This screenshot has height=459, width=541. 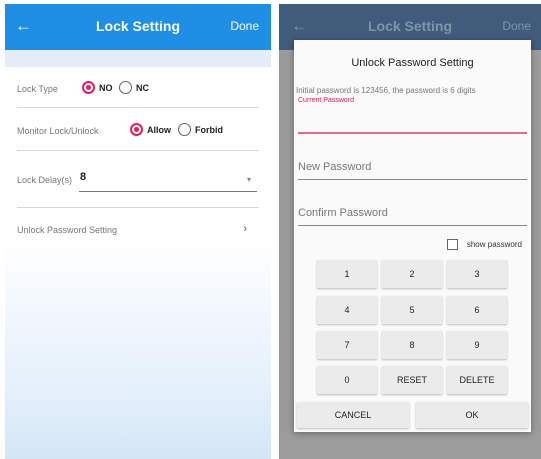 What do you see at coordinates (477, 380) in the screenshot?
I see `delete-button: DELETE` at bounding box center [477, 380].